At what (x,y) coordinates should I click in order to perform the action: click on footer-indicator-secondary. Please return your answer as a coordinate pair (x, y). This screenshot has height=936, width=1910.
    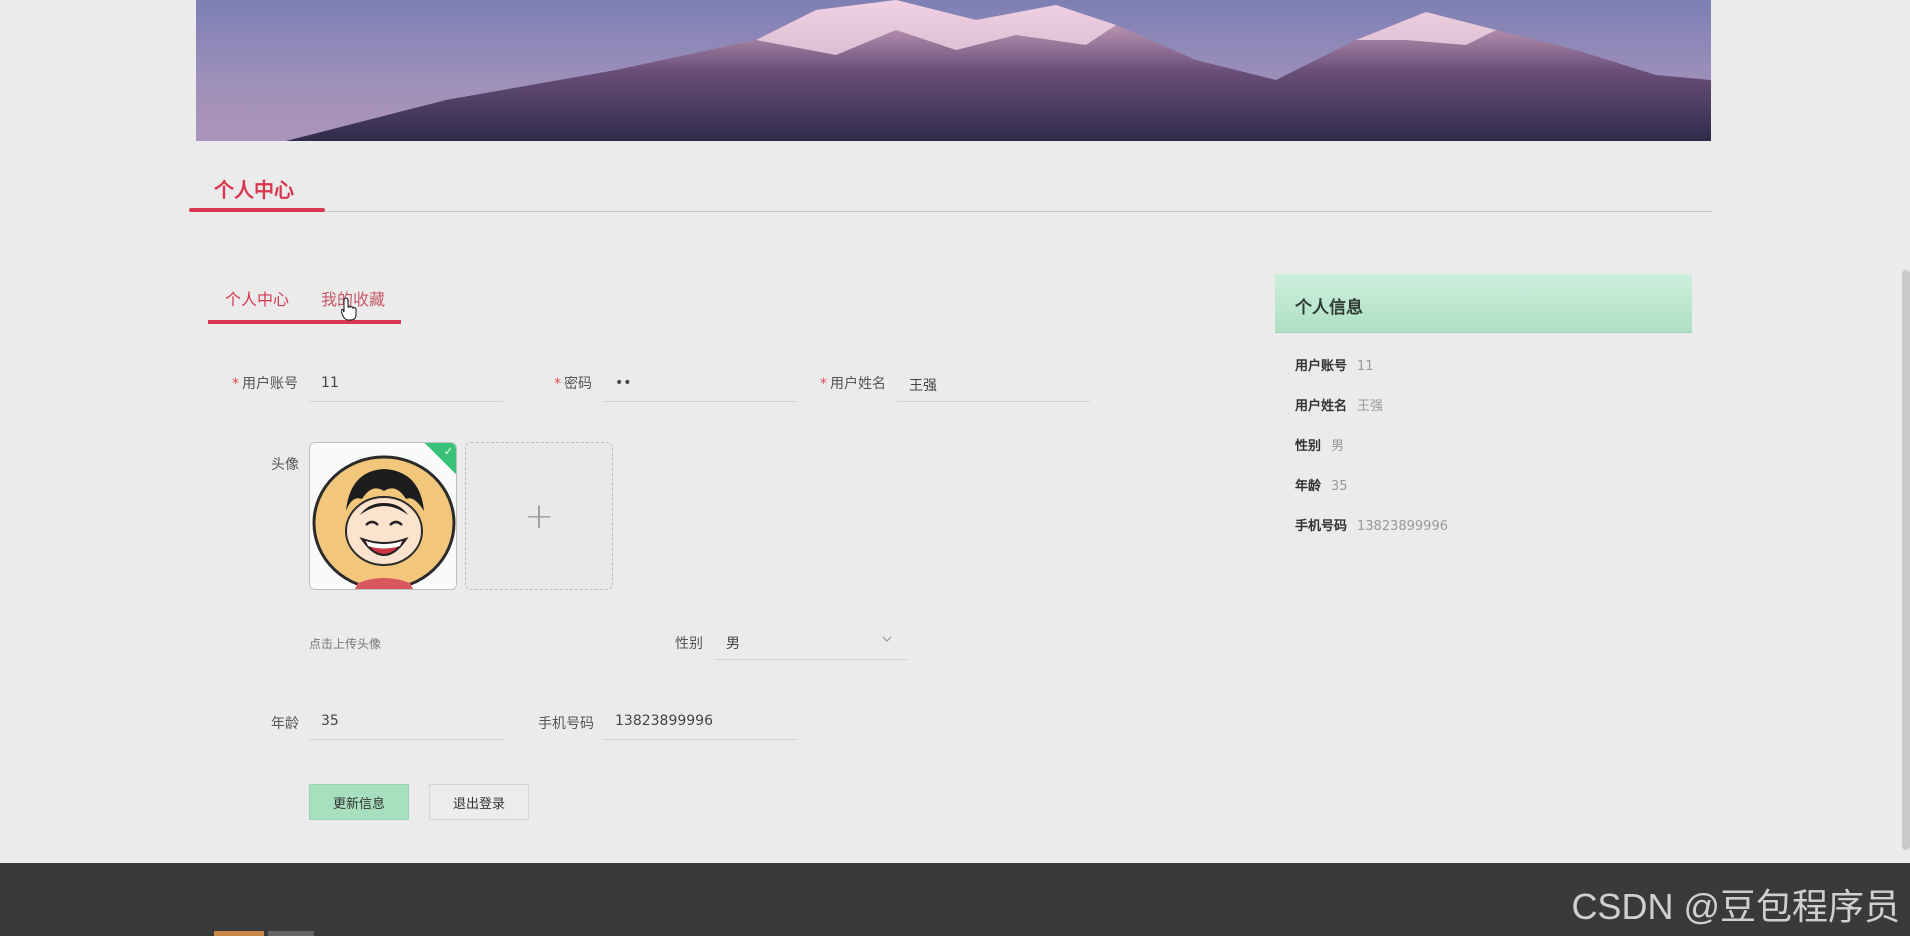
    Looking at the image, I should click on (291, 933).